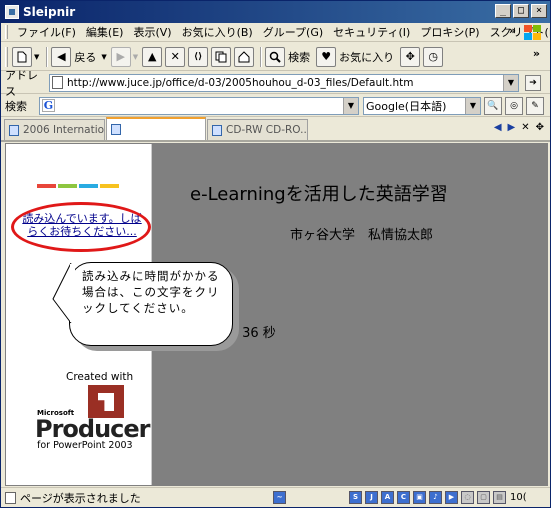 The height and width of the screenshot is (508, 551). What do you see at coordinates (103, 57) in the screenshot?
I see `back-dropdown-icon: ▼` at bounding box center [103, 57].